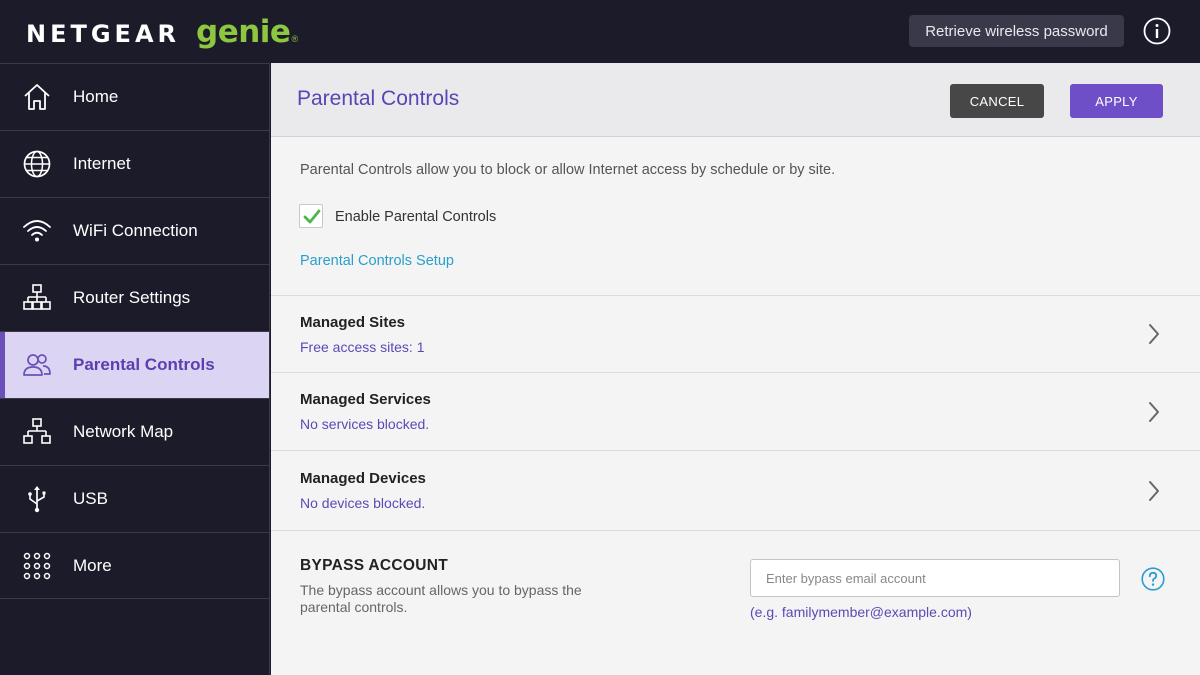 The height and width of the screenshot is (675, 1200). I want to click on brand-name: NETGEAR, so click(103, 34).